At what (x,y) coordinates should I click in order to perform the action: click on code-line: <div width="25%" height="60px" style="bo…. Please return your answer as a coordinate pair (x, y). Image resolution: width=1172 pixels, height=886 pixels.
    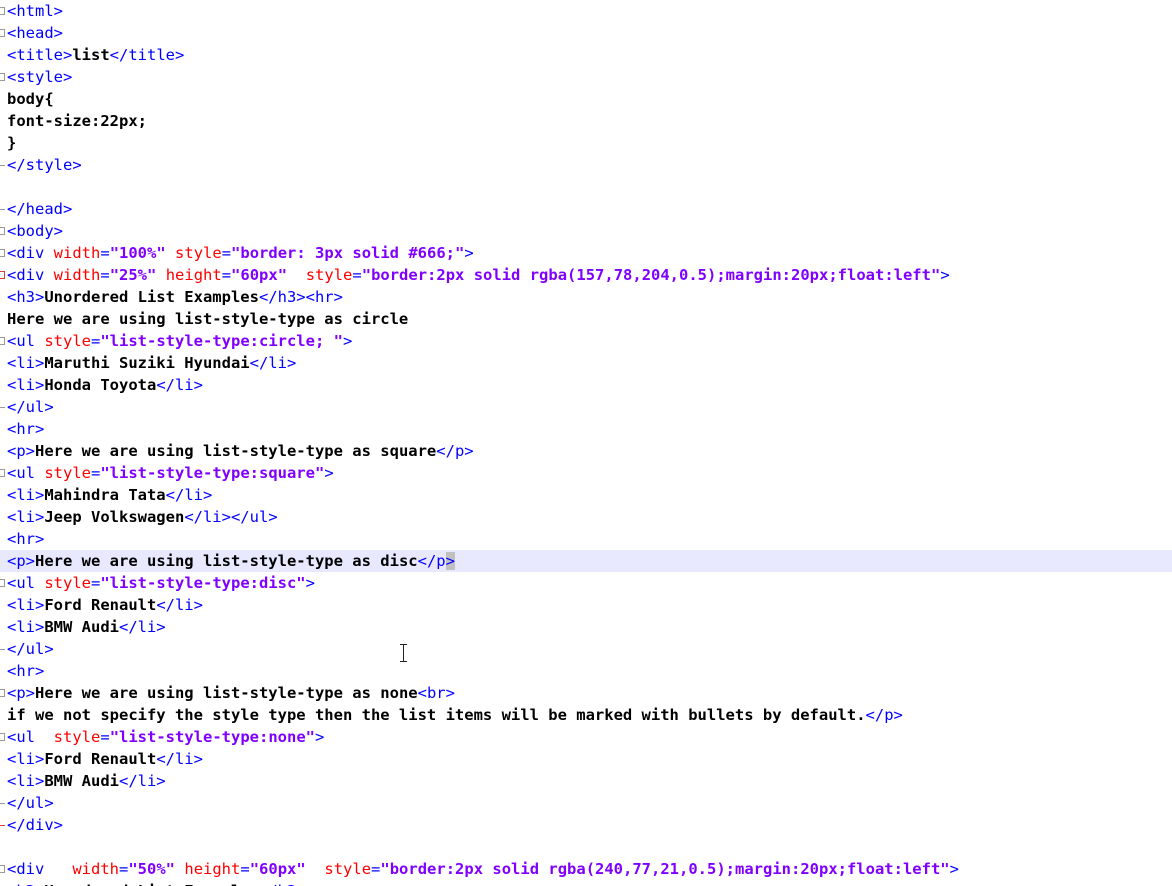
    Looking at the image, I should click on (586, 275).